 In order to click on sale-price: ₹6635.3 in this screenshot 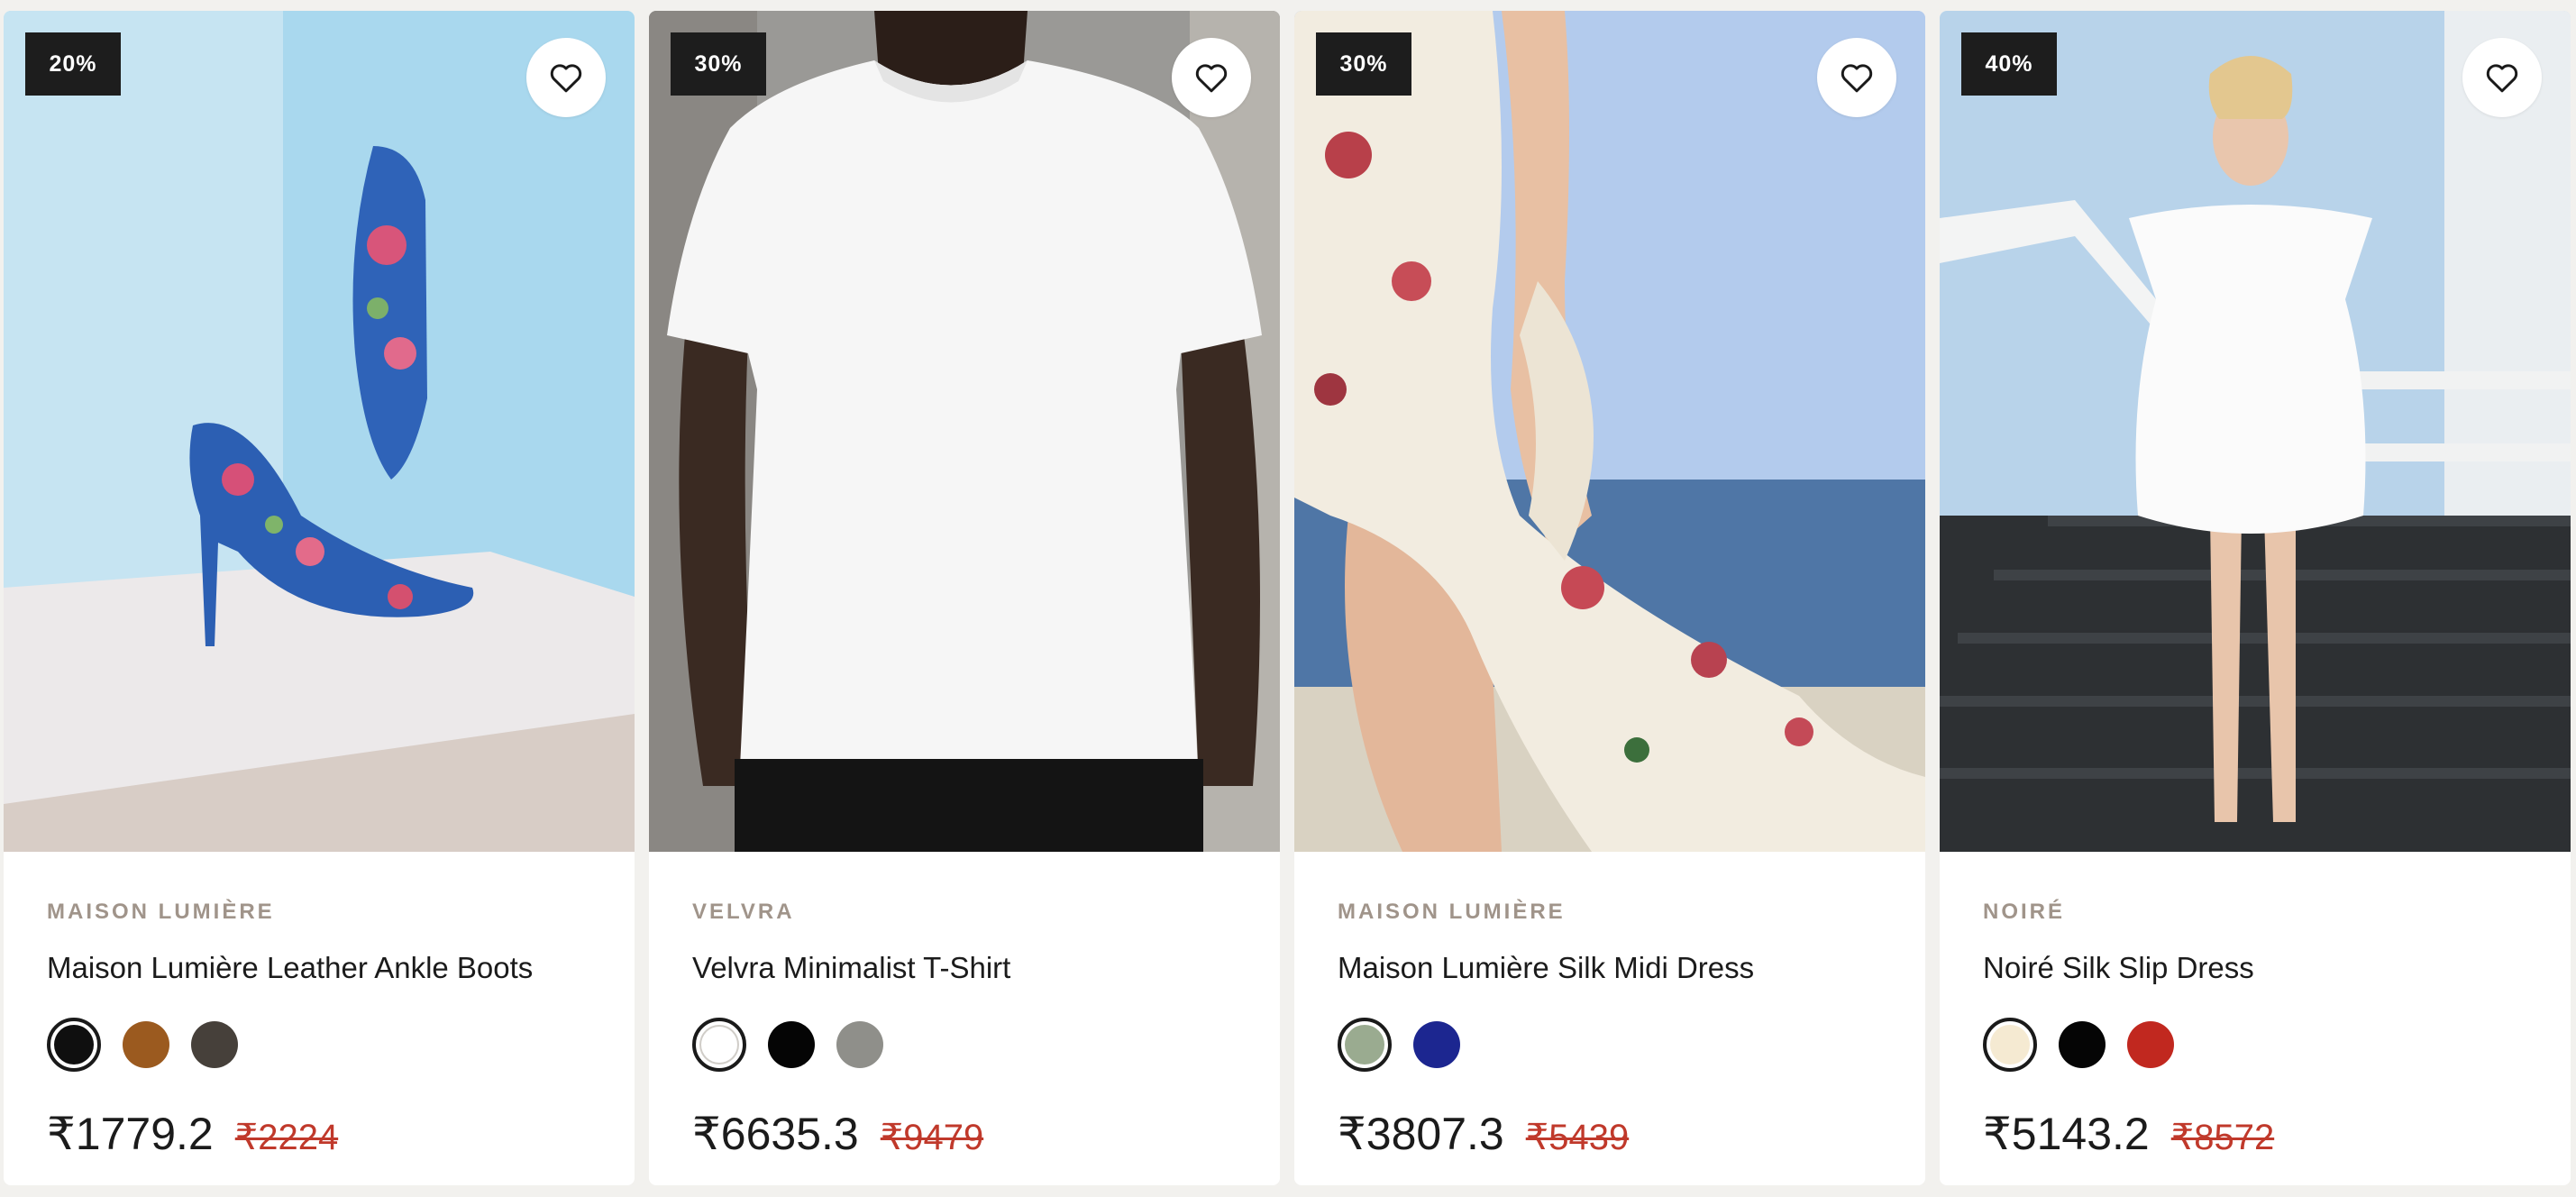, I will do `click(775, 1134)`.